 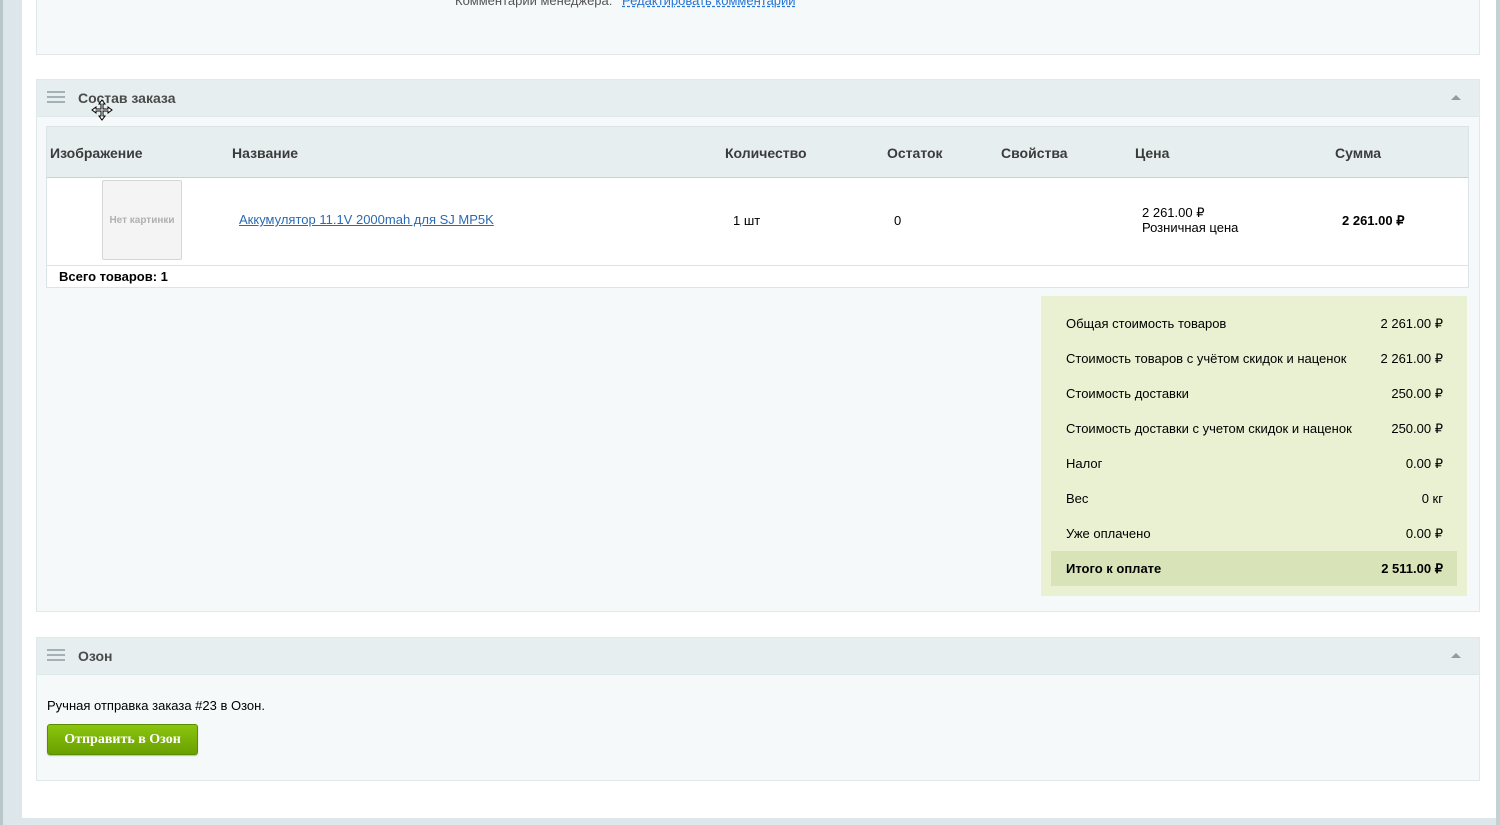 What do you see at coordinates (1254, 393) in the screenshot?
I see `summary-row: Стоимость доставки 250.00 ₽` at bounding box center [1254, 393].